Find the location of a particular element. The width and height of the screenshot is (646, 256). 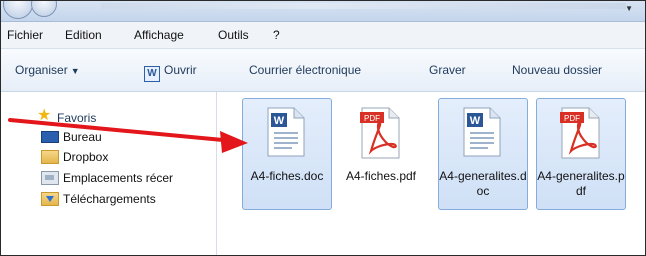

open-button: W Ouvrir is located at coordinates (170, 72).